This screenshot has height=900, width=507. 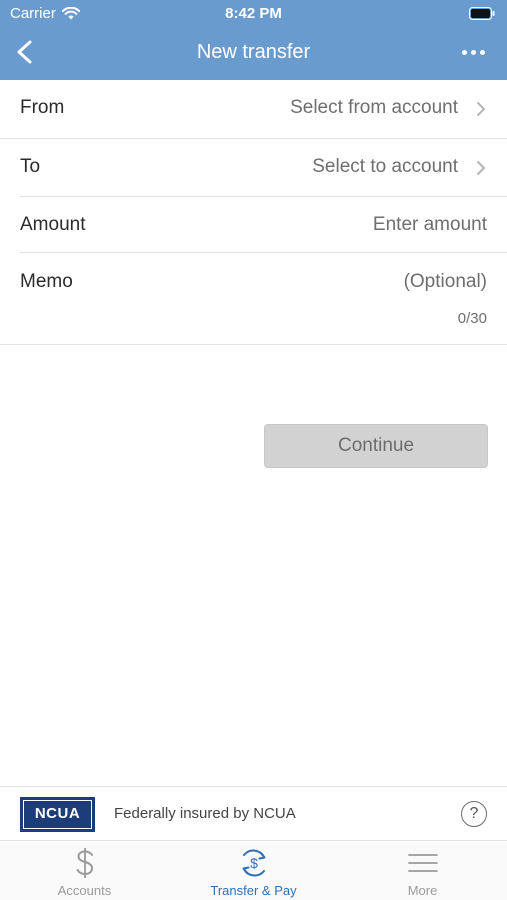 What do you see at coordinates (430, 225) in the screenshot?
I see `amount-input: Enter amount` at bounding box center [430, 225].